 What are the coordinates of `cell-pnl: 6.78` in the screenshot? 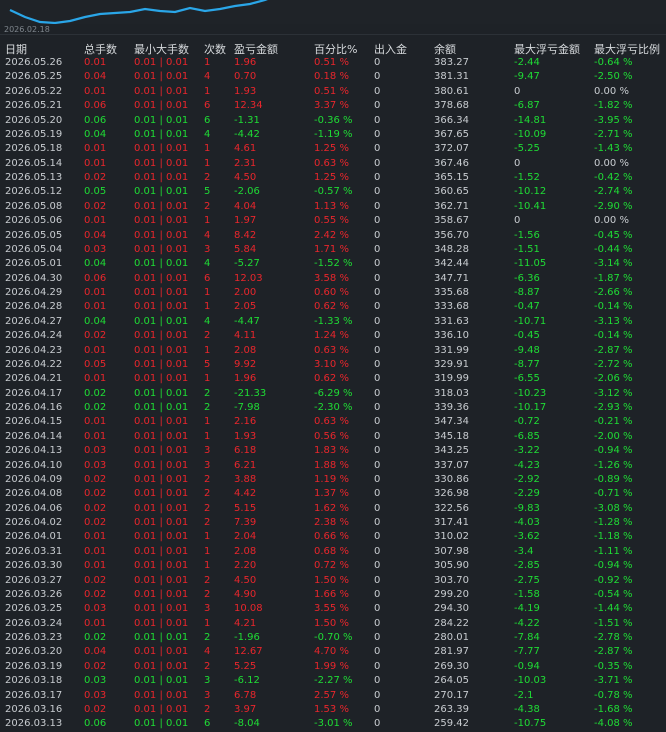 It's located at (245, 695).